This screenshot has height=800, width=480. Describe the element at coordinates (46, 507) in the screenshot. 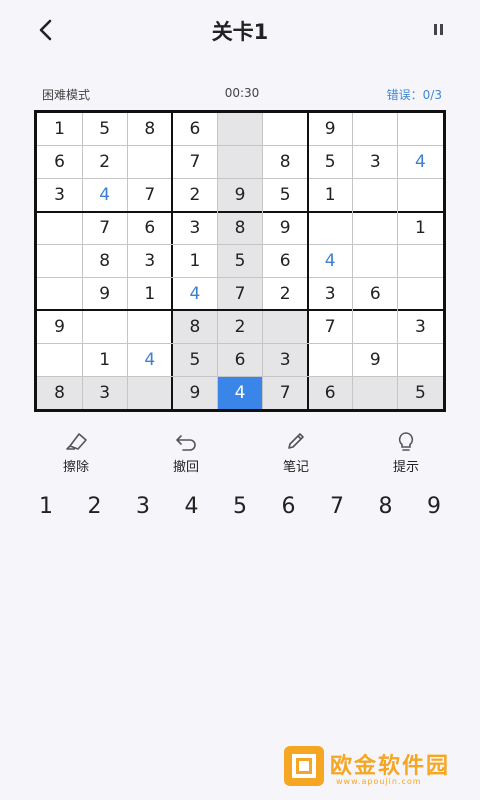

I see `number-button-1: 1` at that location.